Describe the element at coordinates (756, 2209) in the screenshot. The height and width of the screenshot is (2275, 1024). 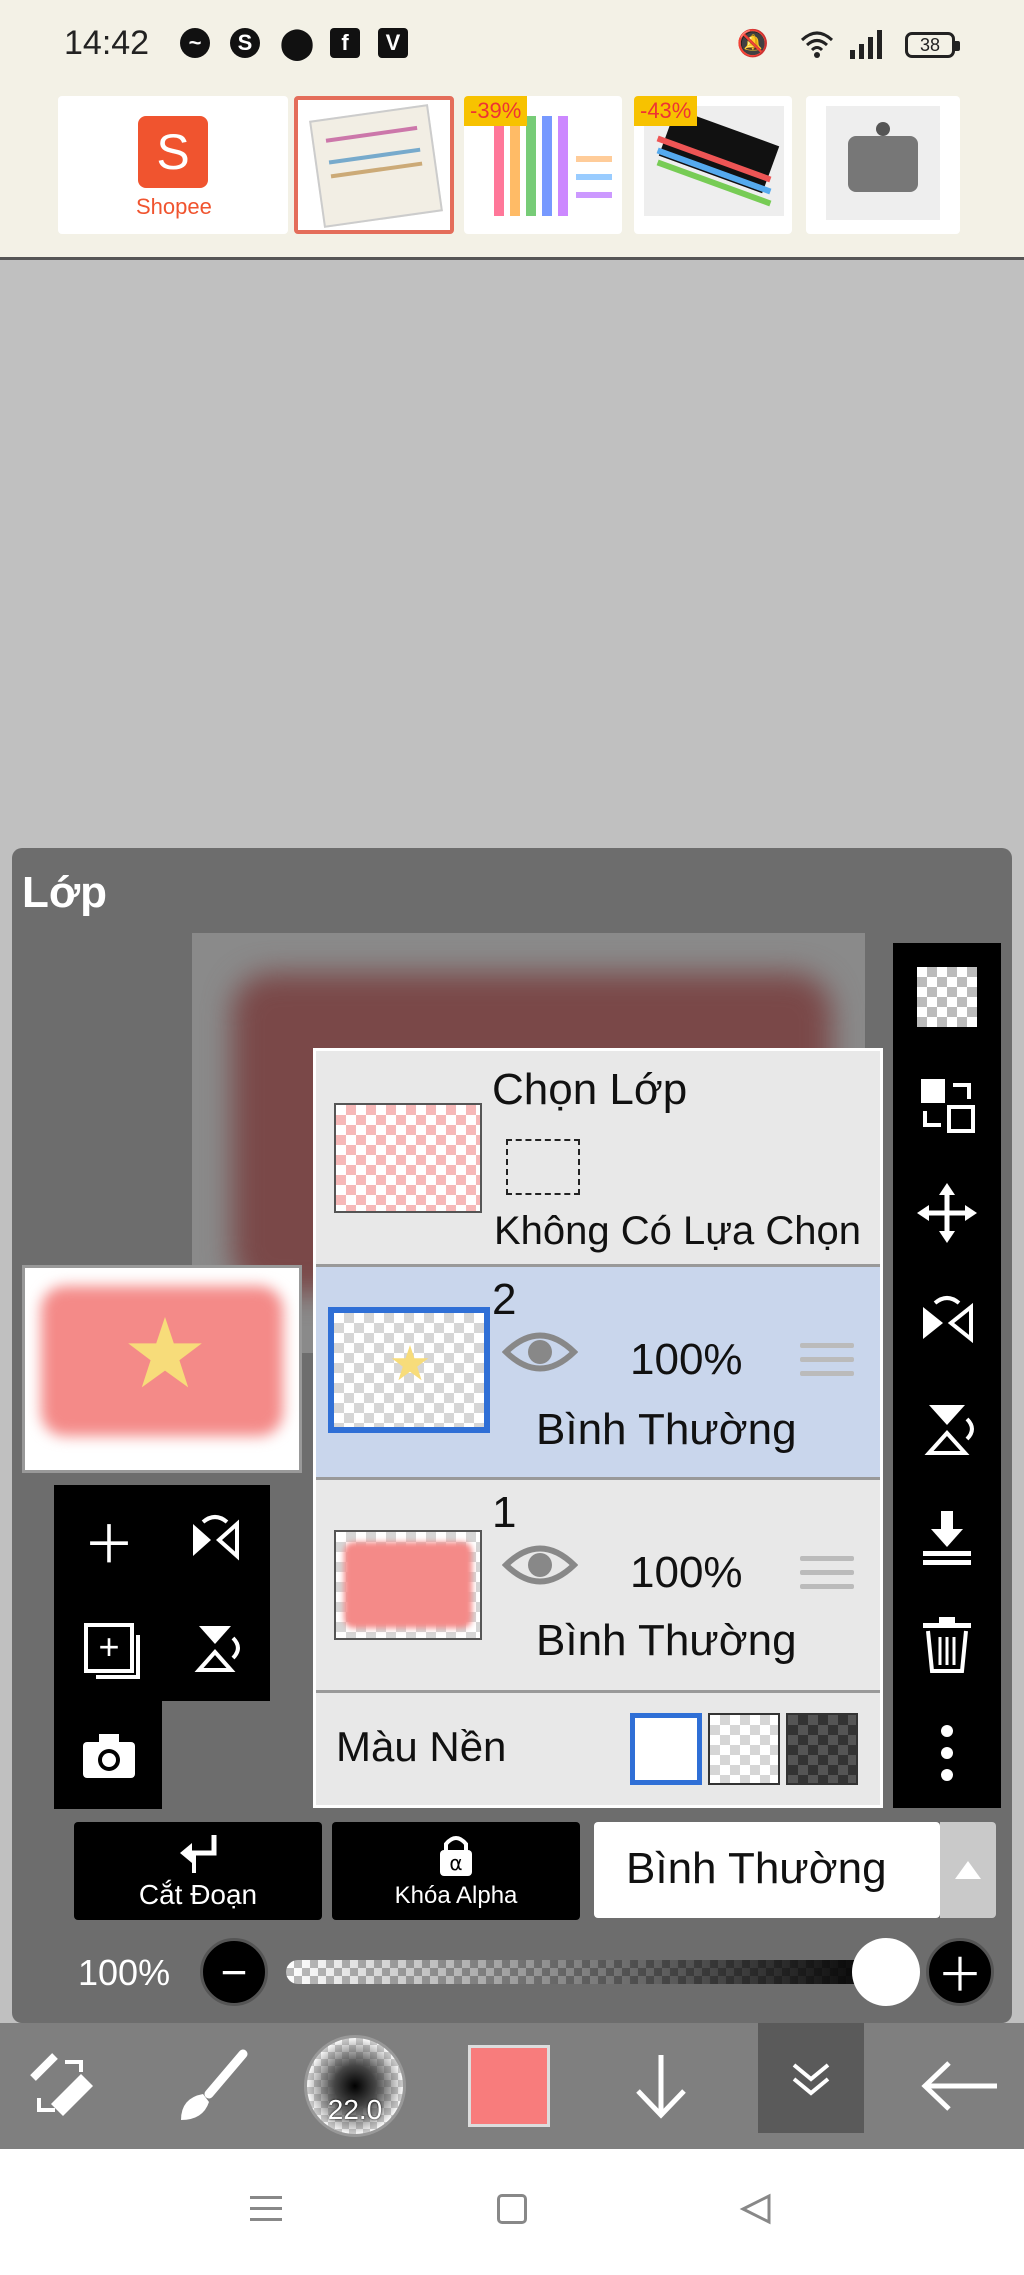
I see `back-nav-button` at that location.